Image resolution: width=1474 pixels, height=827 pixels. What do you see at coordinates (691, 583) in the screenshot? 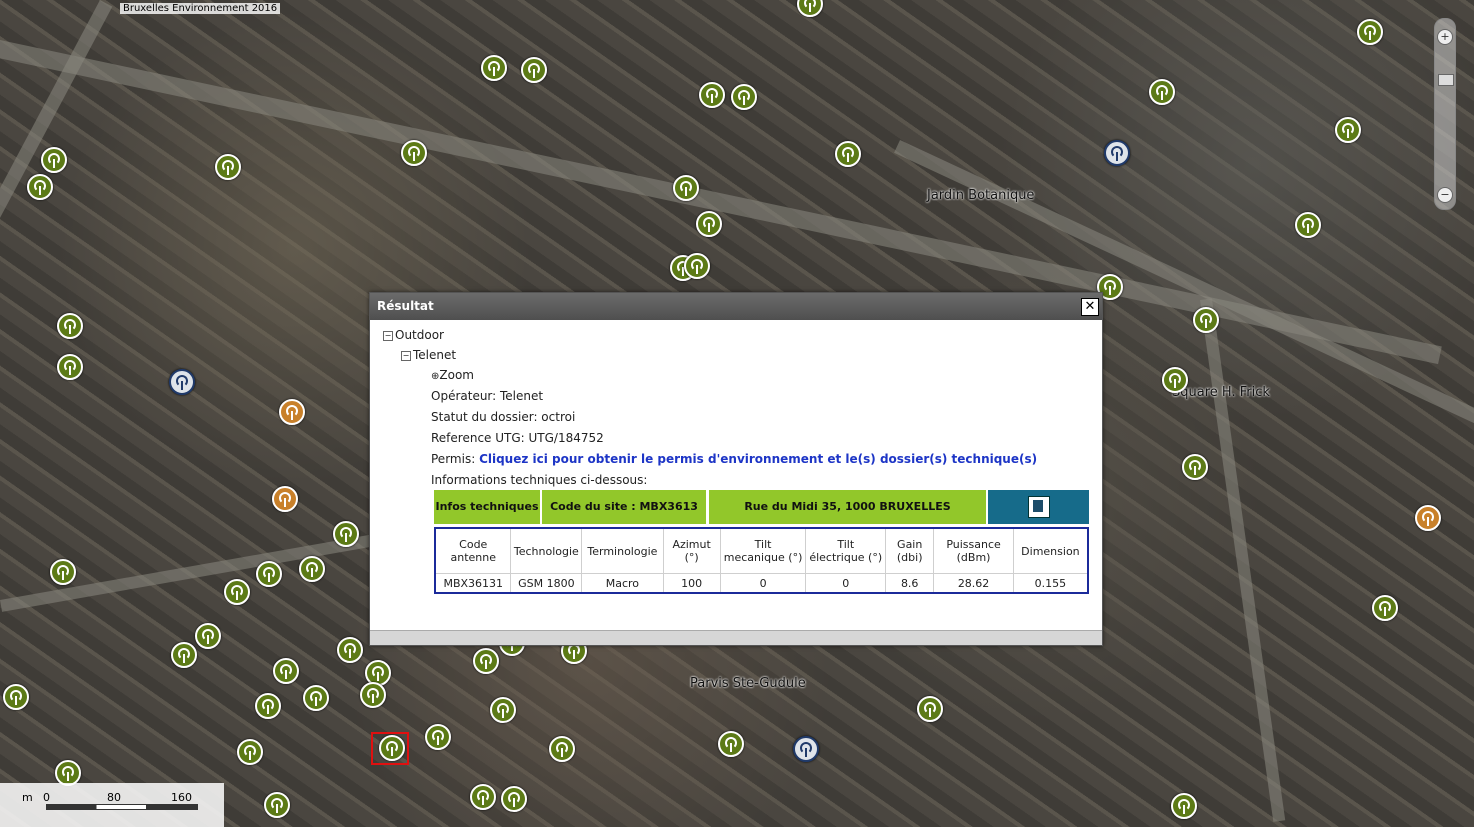
I see `table-cell: 100` at bounding box center [691, 583].